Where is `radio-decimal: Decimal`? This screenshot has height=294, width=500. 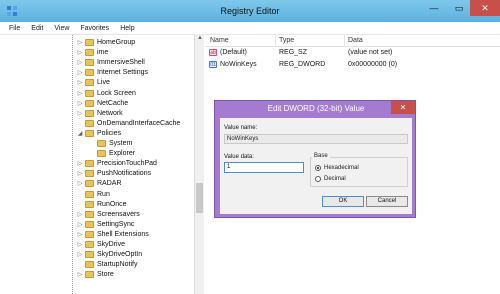 radio-decimal: Decimal is located at coordinates (330, 179).